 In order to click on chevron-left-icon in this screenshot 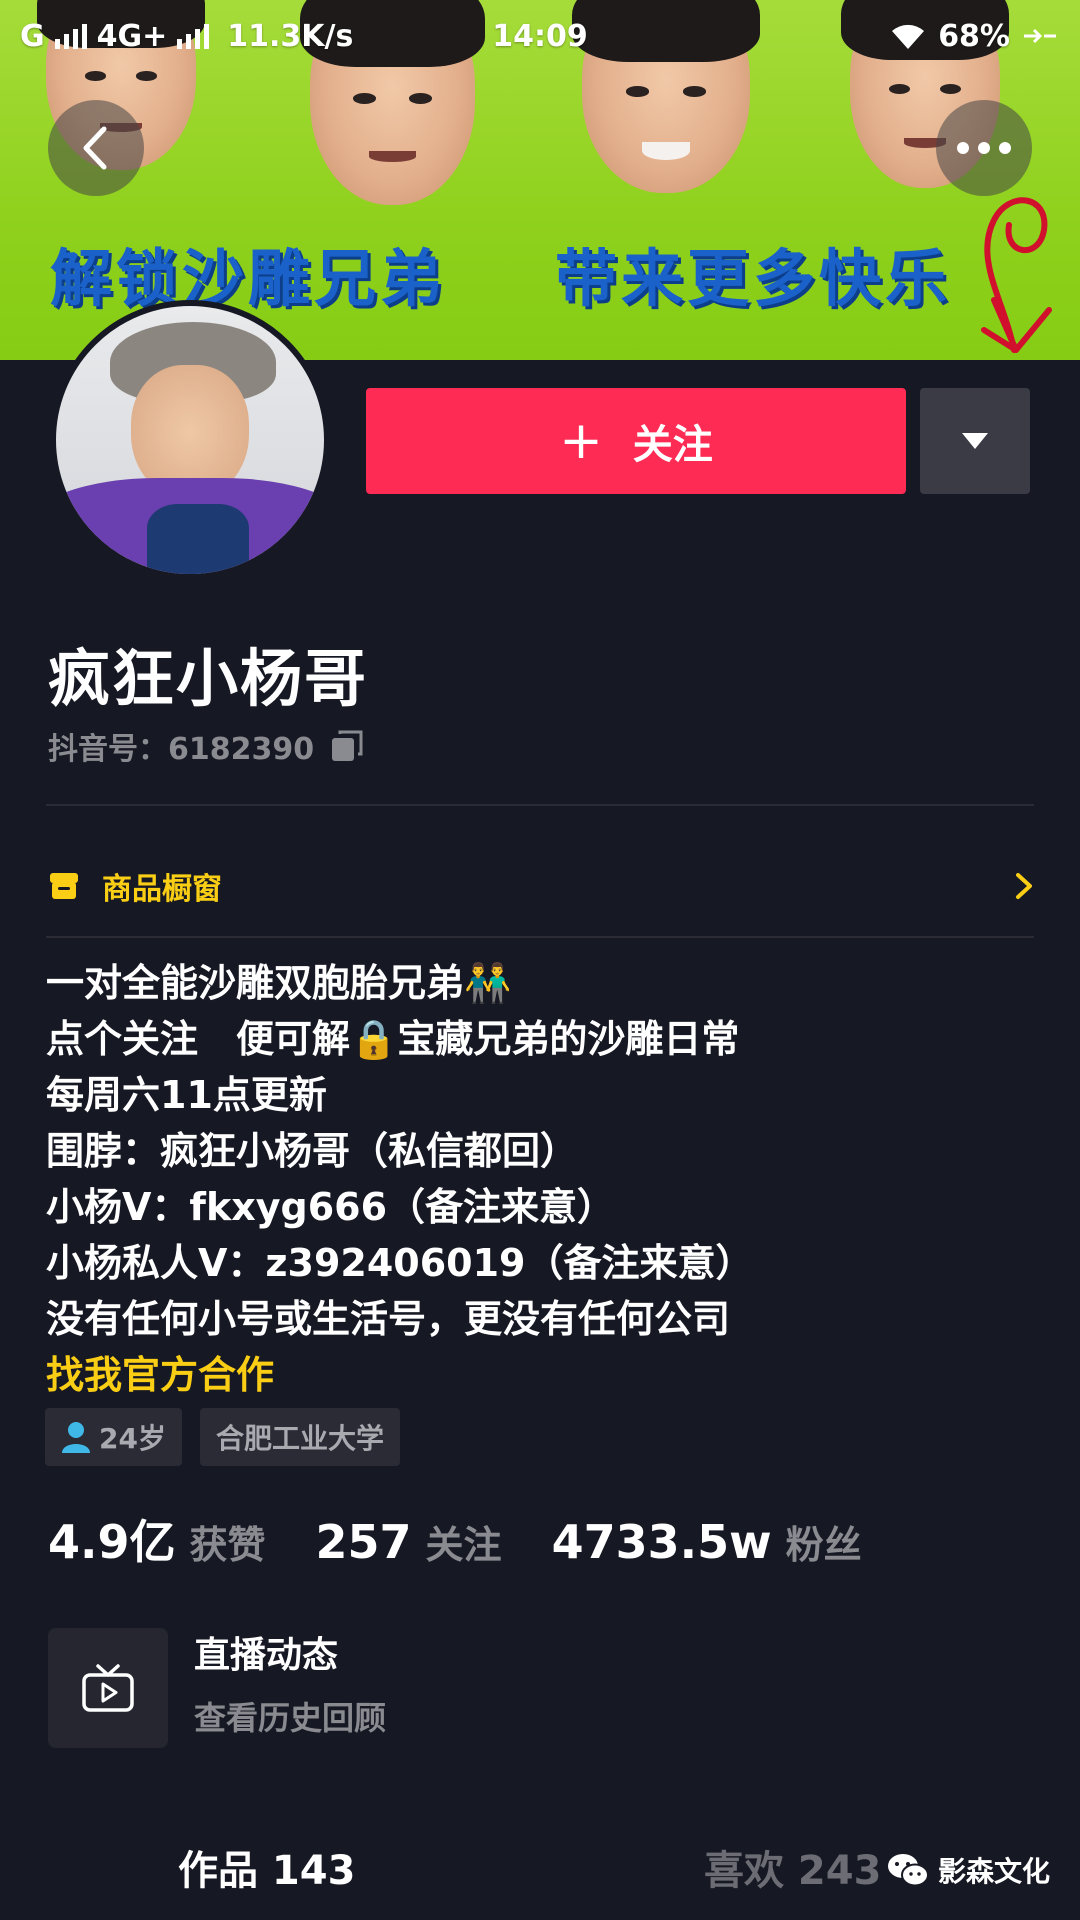, I will do `click(95, 148)`.